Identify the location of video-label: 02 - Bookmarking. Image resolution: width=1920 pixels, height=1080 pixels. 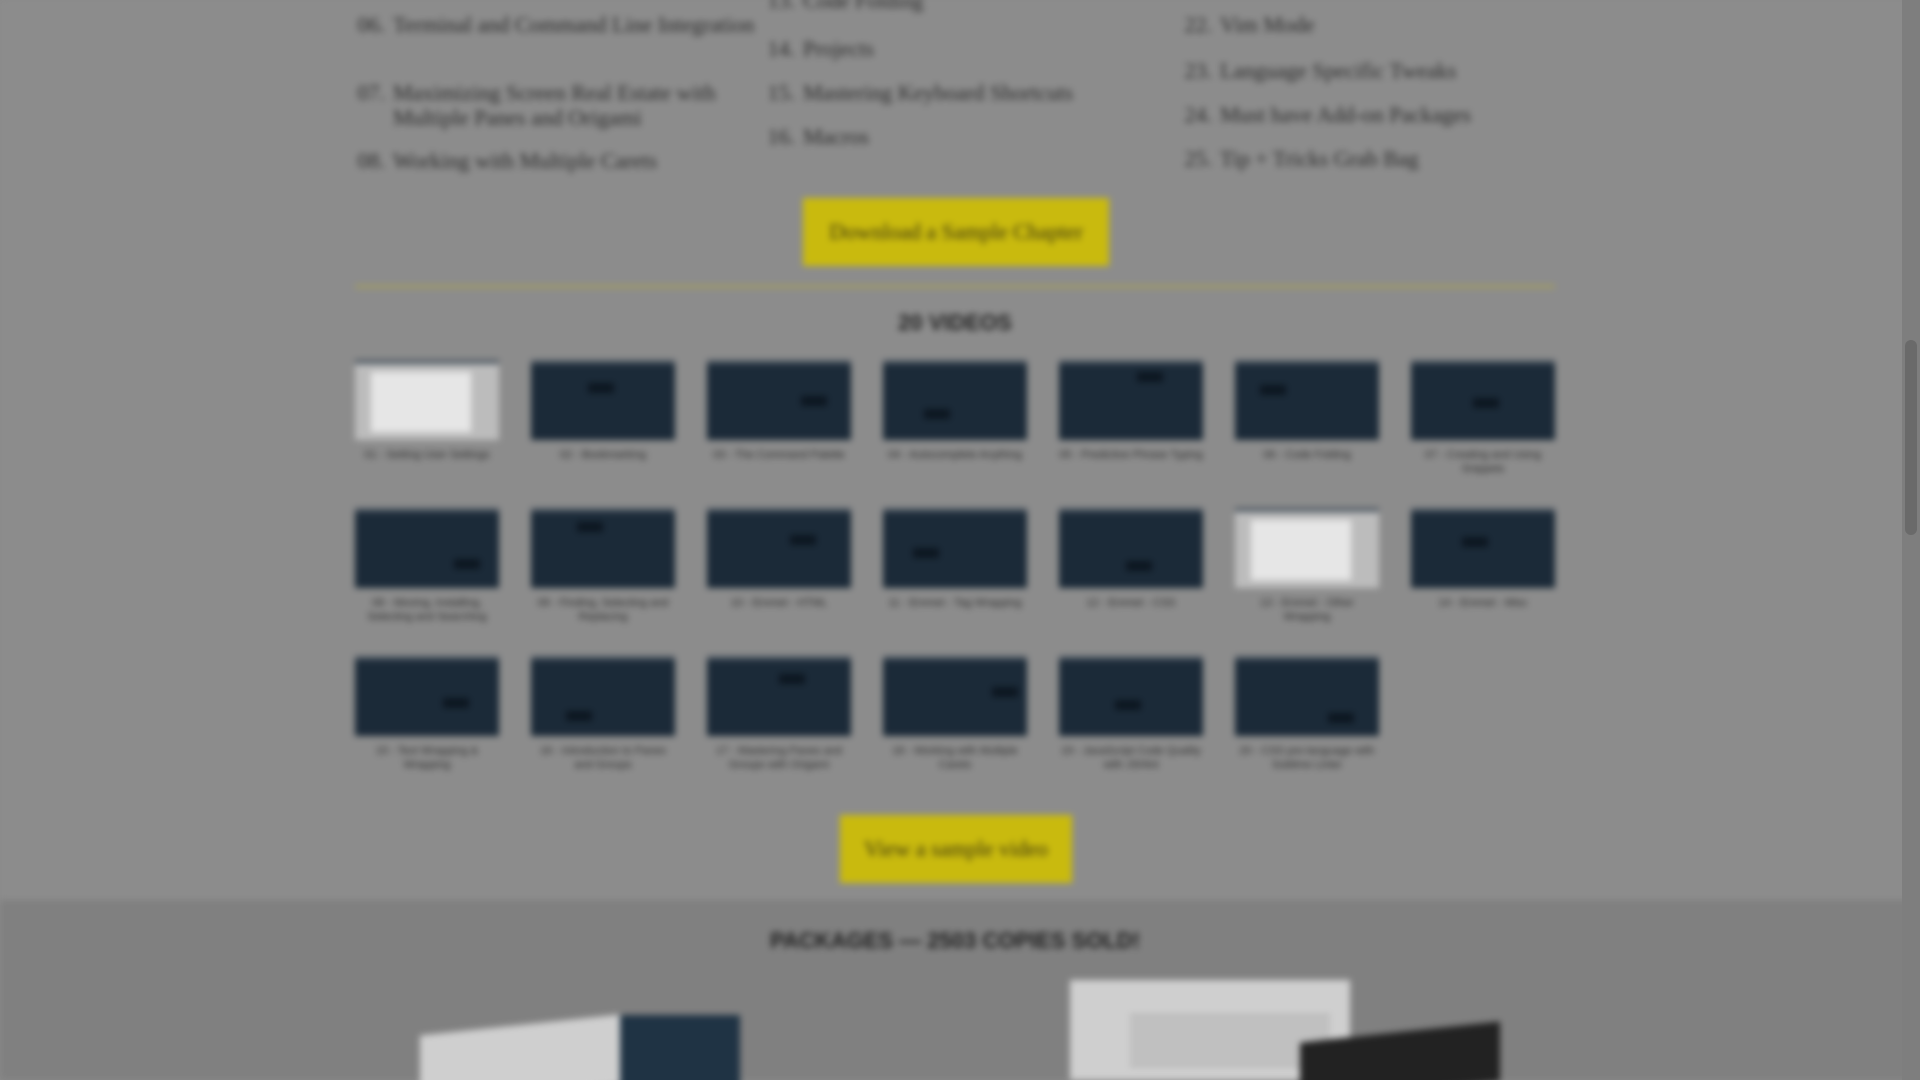
(603, 455).